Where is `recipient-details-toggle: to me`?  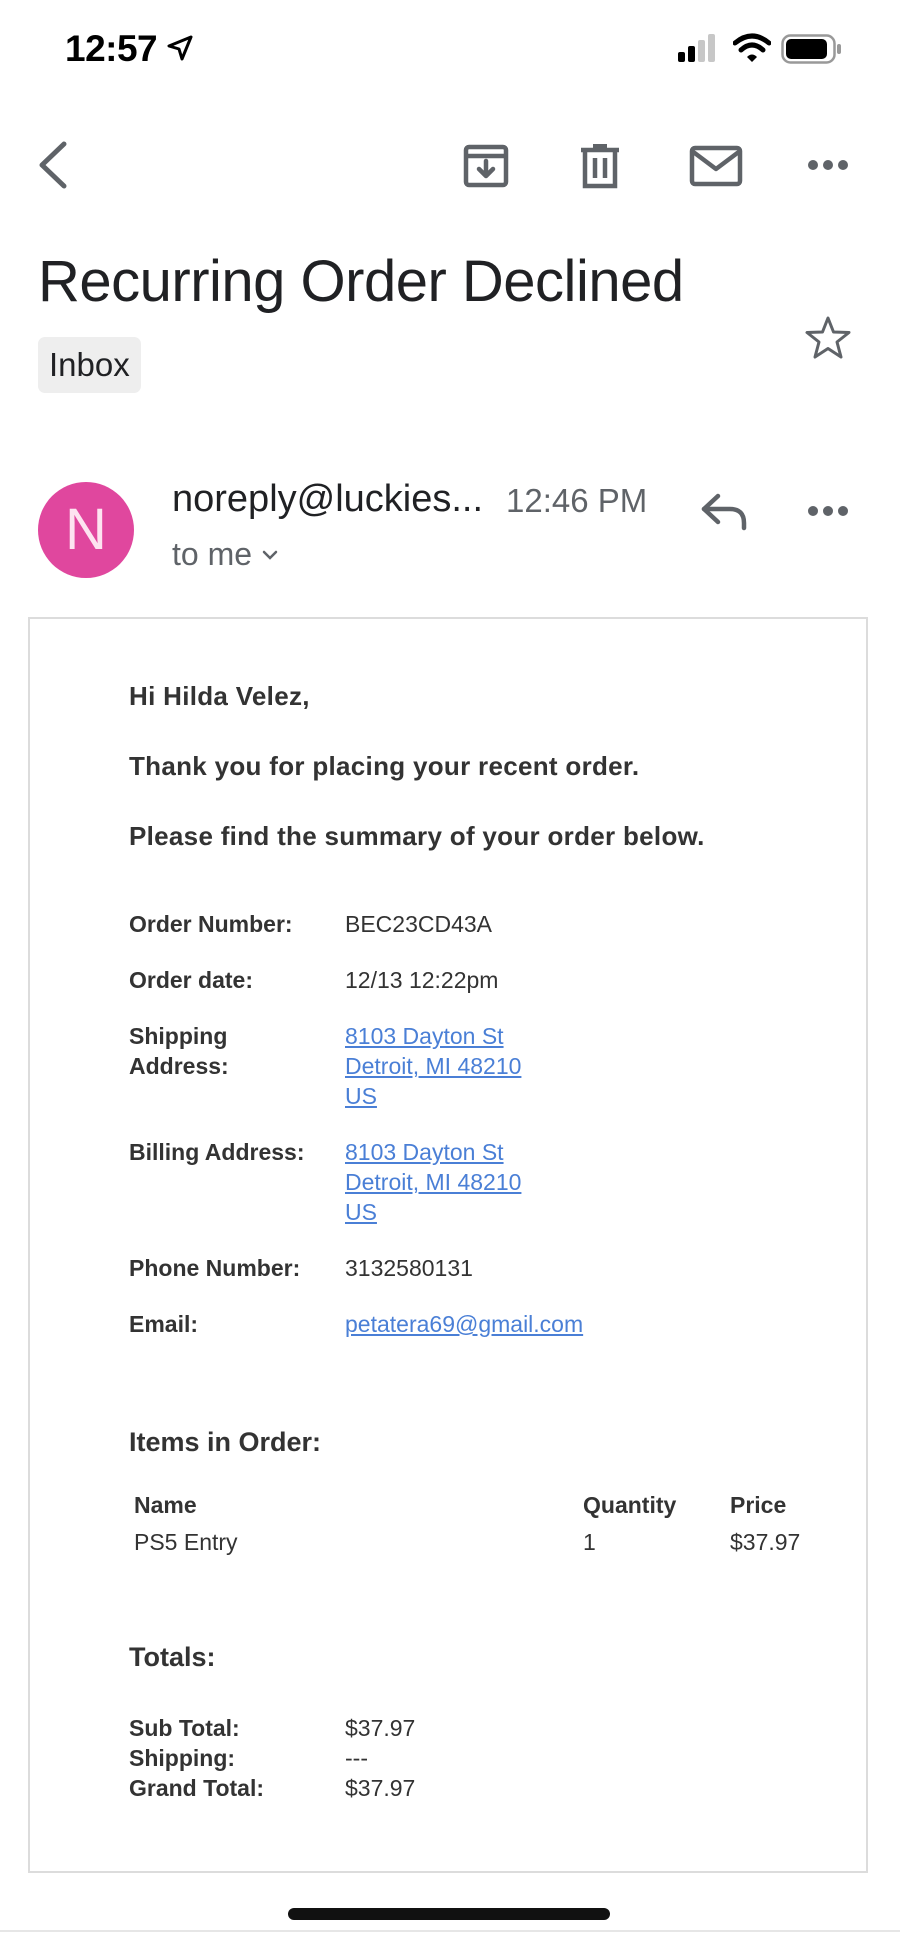
recipient-details-toggle: to me is located at coordinates (225, 554).